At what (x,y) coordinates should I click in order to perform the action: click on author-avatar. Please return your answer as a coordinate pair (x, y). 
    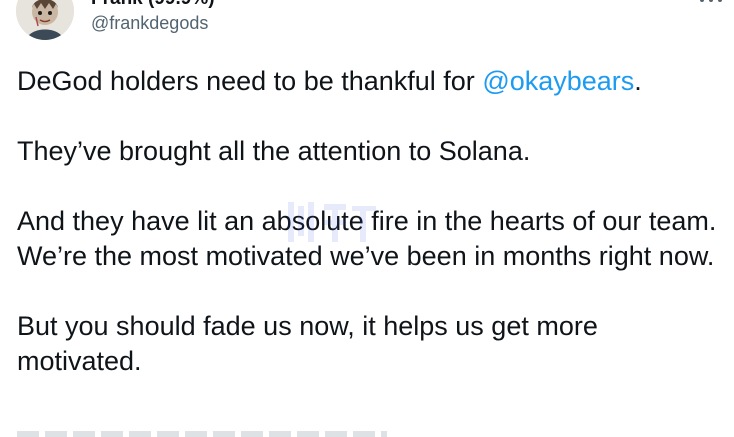
    Looking at the image, I should click on (45, 20).